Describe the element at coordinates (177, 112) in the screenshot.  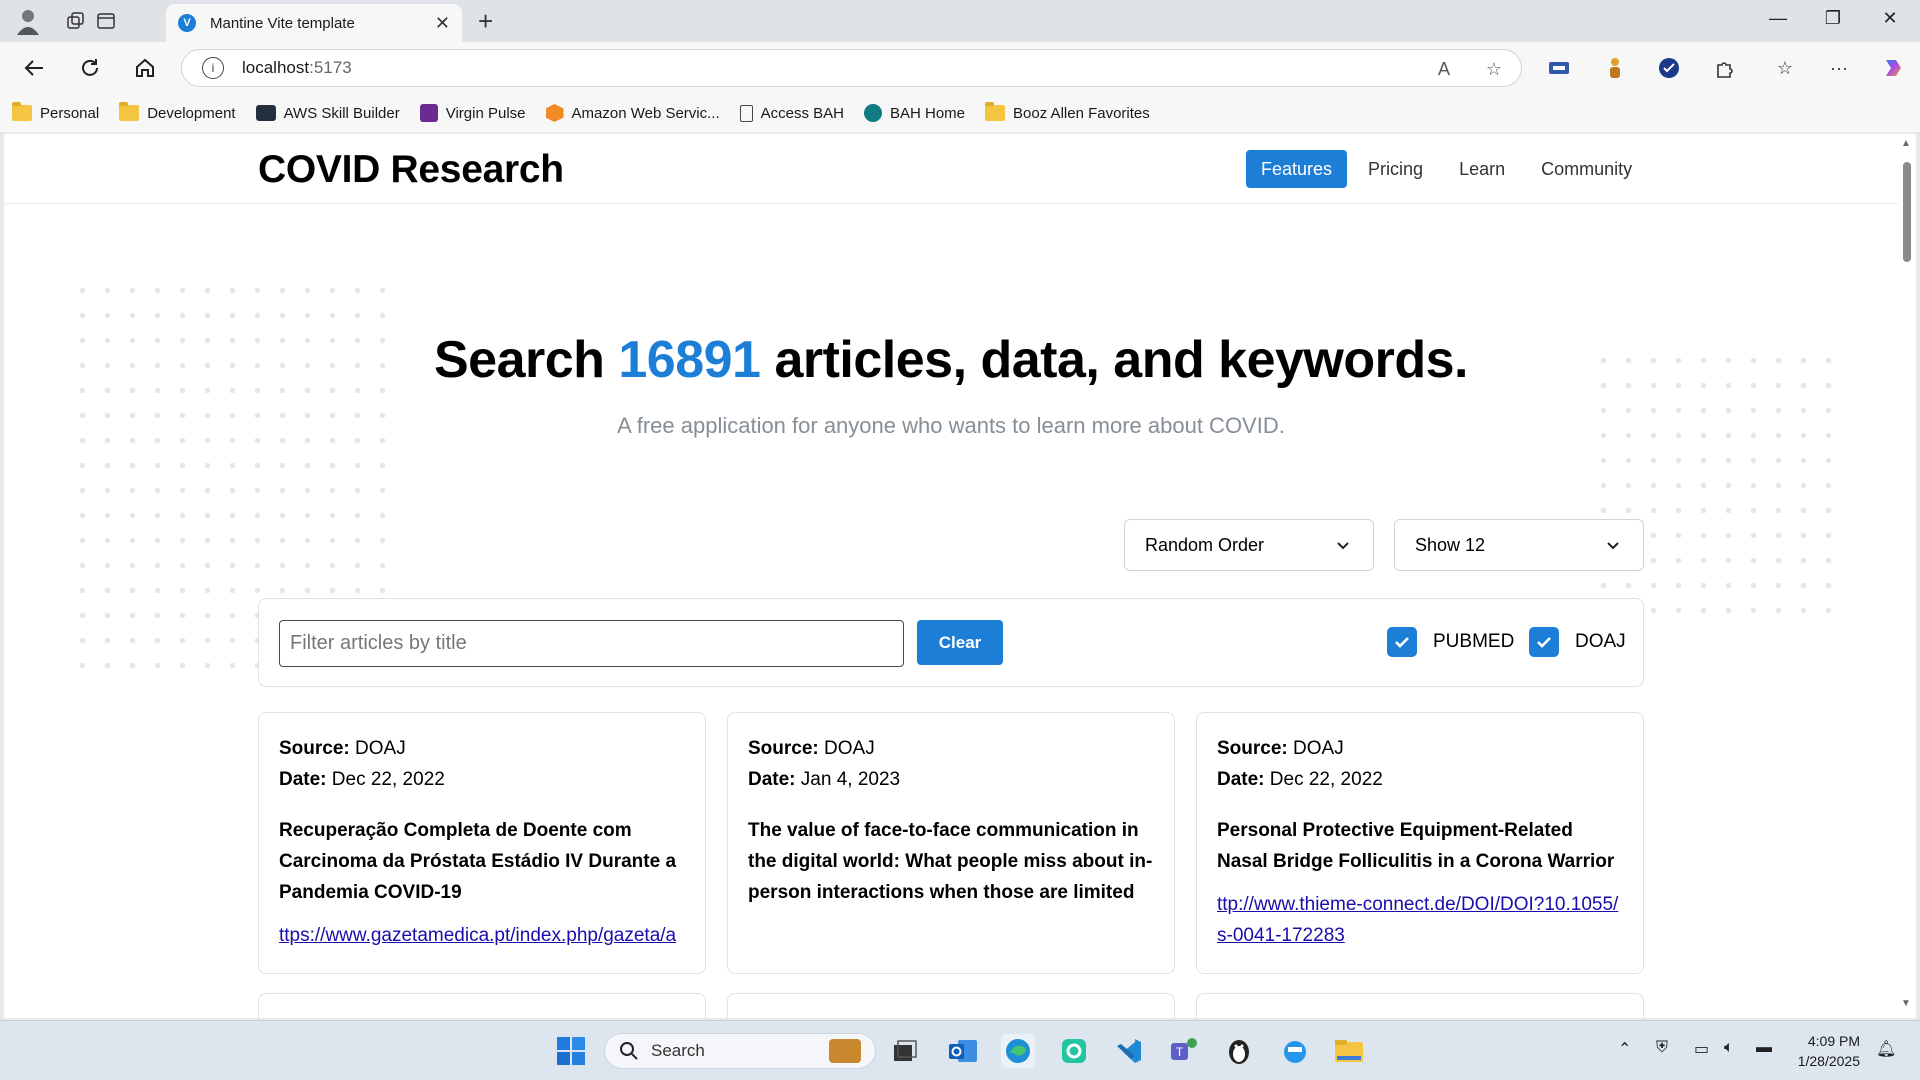
I see `bookmark-development: Development` at that location.